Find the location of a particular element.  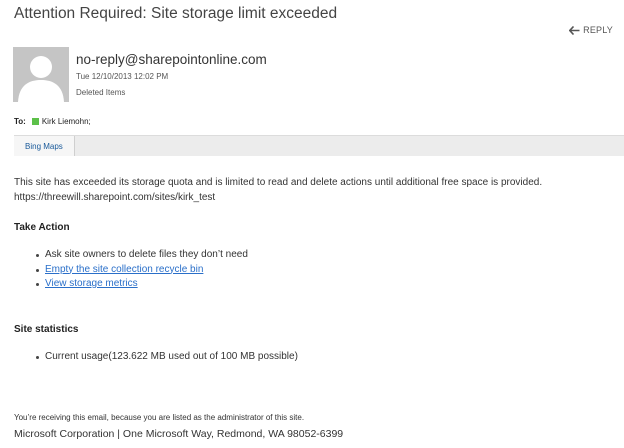

recipient-name: Kirk Liemohn; is located at coordinates (66, 121).